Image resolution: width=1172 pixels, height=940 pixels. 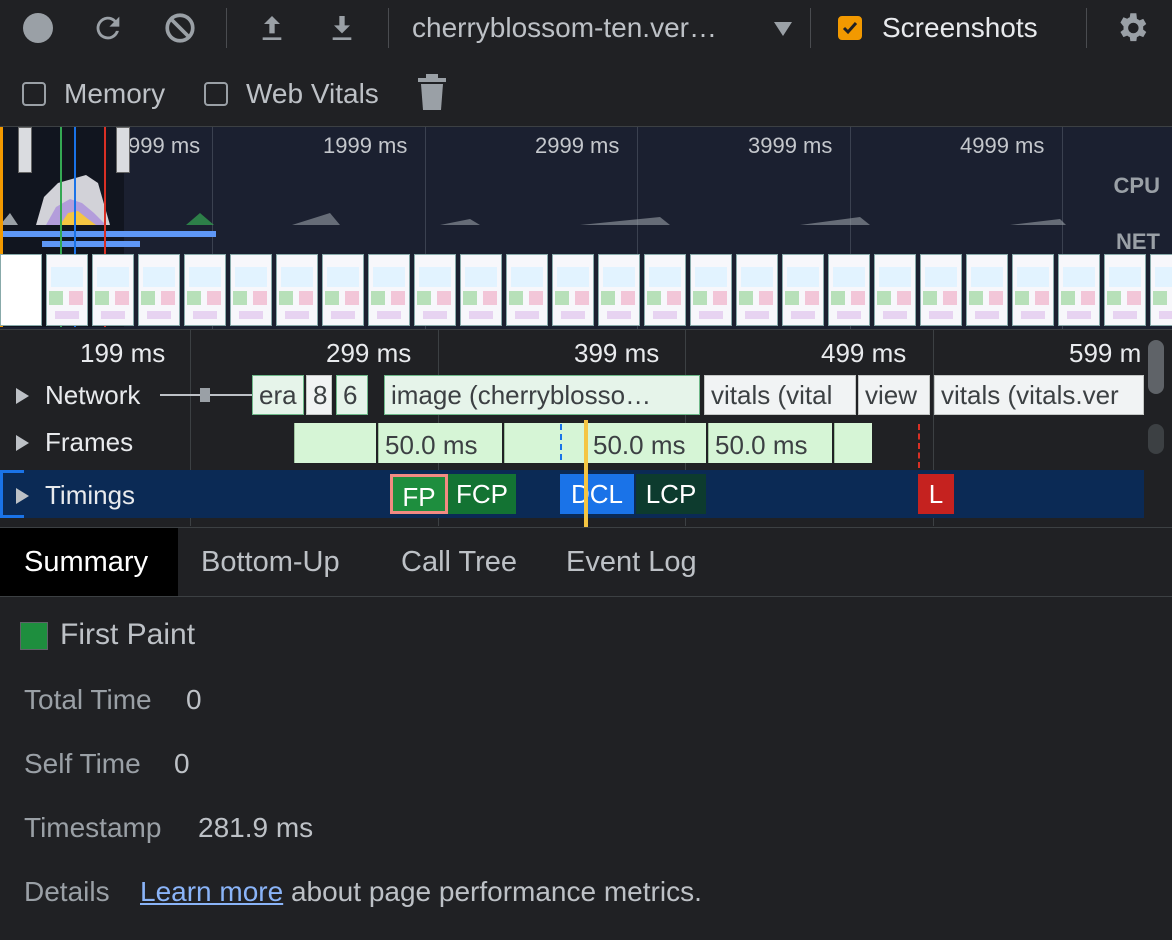 What do you see at coordinates (90, 495) in the screenshot?
I see `timings-track-title: Timings` at bounding box center [90, 495].